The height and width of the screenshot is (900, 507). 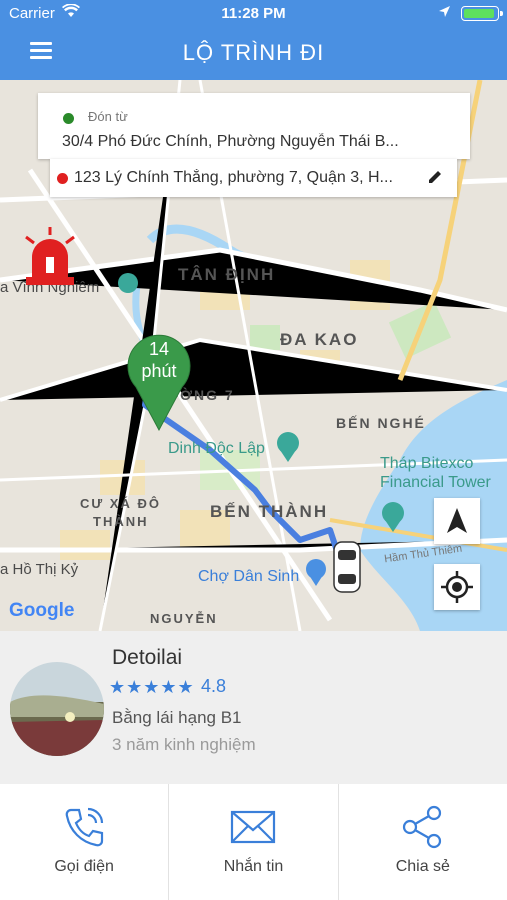 What do you see at coordinates (216, 448) in the screenshot?
I see `map-label-dinh-doc-lap: Dinh Độc Lập` at bounding box center [216, 448].